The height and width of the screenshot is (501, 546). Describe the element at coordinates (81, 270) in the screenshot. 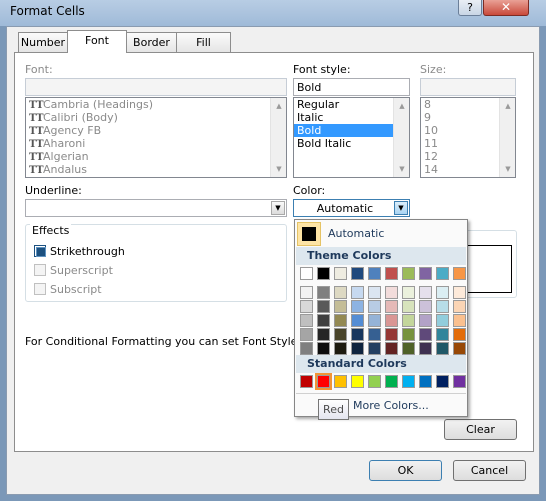

I see `superscript-label: Superscript` at that location.